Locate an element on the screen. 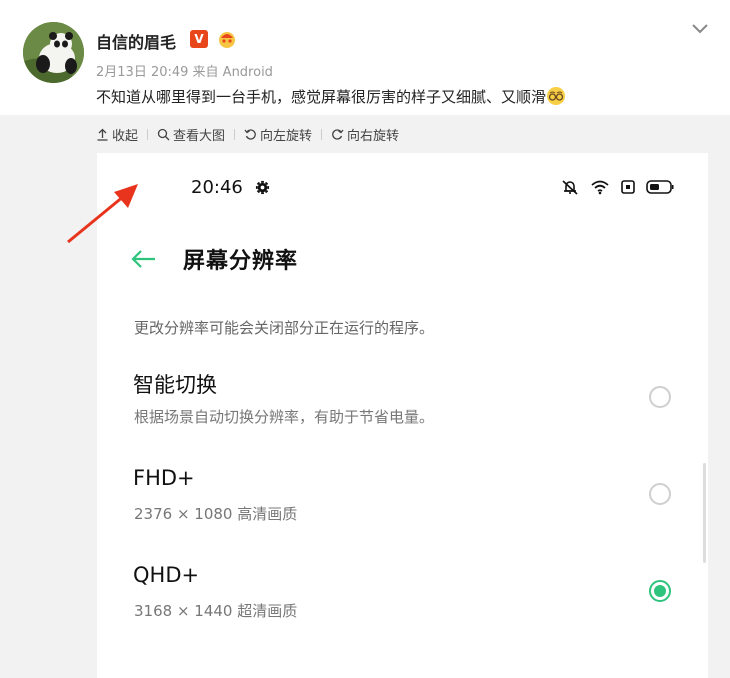 This screenshot has height=678, width=730. option-smart-switch: 智能切换 根据场景自动切换分辨率，有助于节省电量。 is located at coordinates (402, 414).